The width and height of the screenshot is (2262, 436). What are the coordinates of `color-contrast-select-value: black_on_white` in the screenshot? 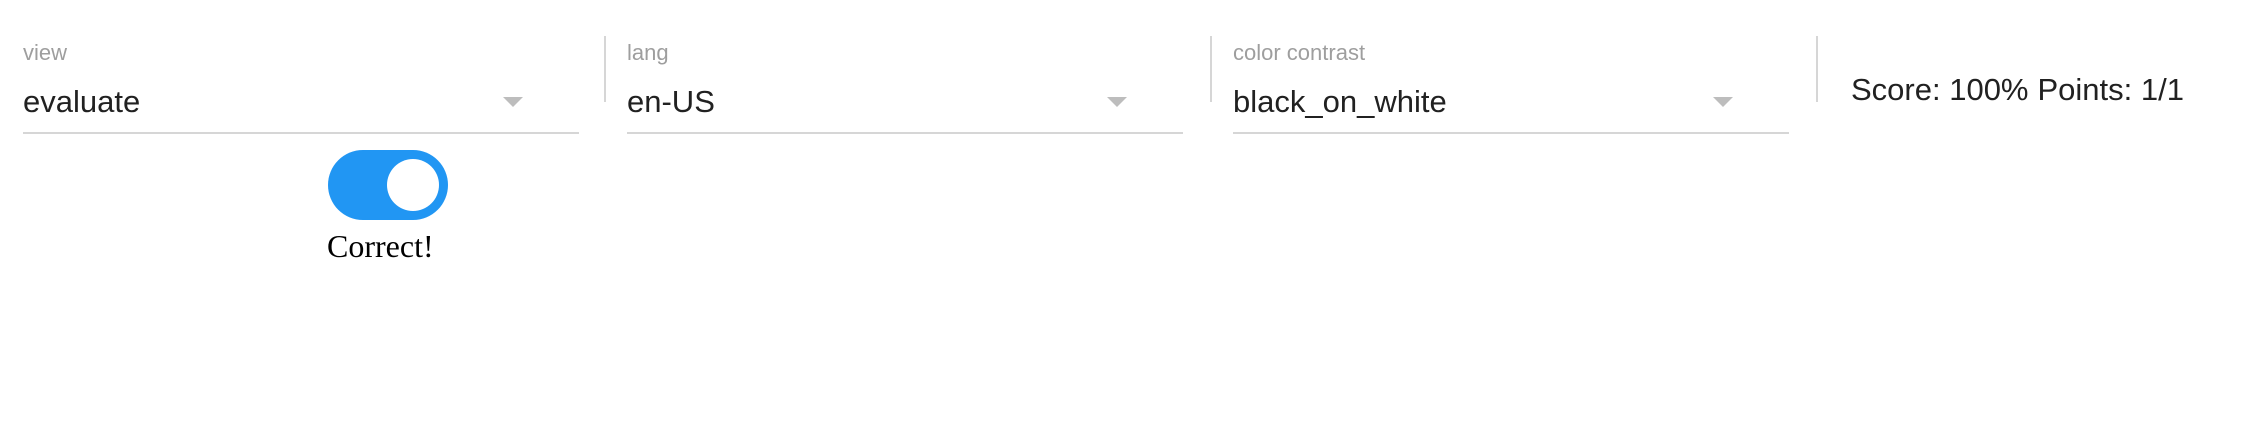 It's located at (1340, 102).